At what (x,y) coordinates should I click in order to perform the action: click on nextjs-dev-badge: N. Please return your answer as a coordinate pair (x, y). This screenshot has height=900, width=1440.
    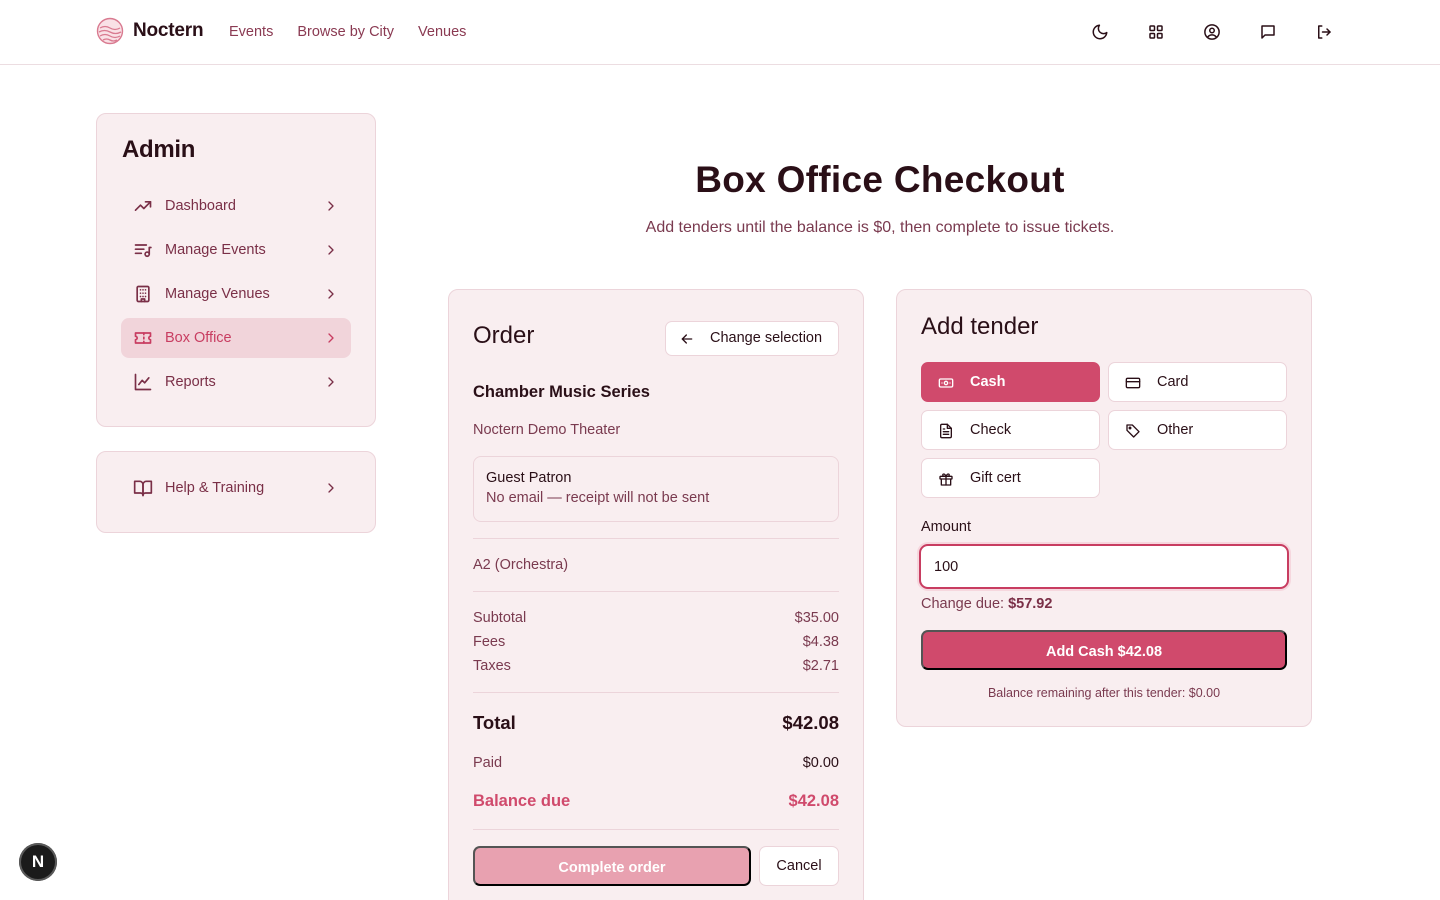
    Looking at the image, I should click on (38, 862).